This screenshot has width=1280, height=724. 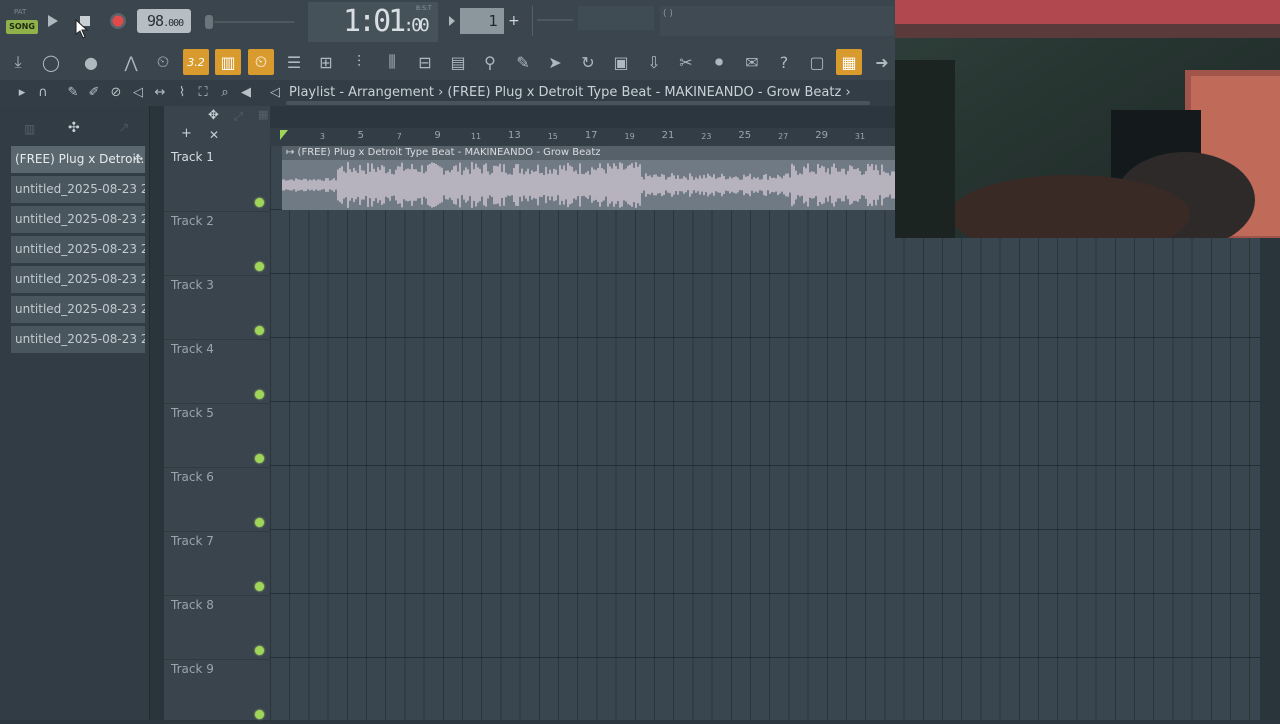 I want to click on tuner-icon: ⋀, so click(x=131, y=62).